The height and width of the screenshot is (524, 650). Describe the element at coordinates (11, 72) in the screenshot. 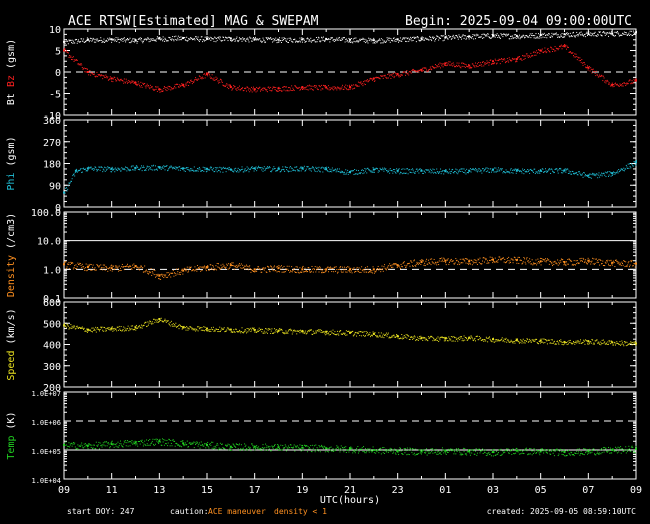

I see `y-axis-label-mag: Bt Bz (gsm)` at that location.